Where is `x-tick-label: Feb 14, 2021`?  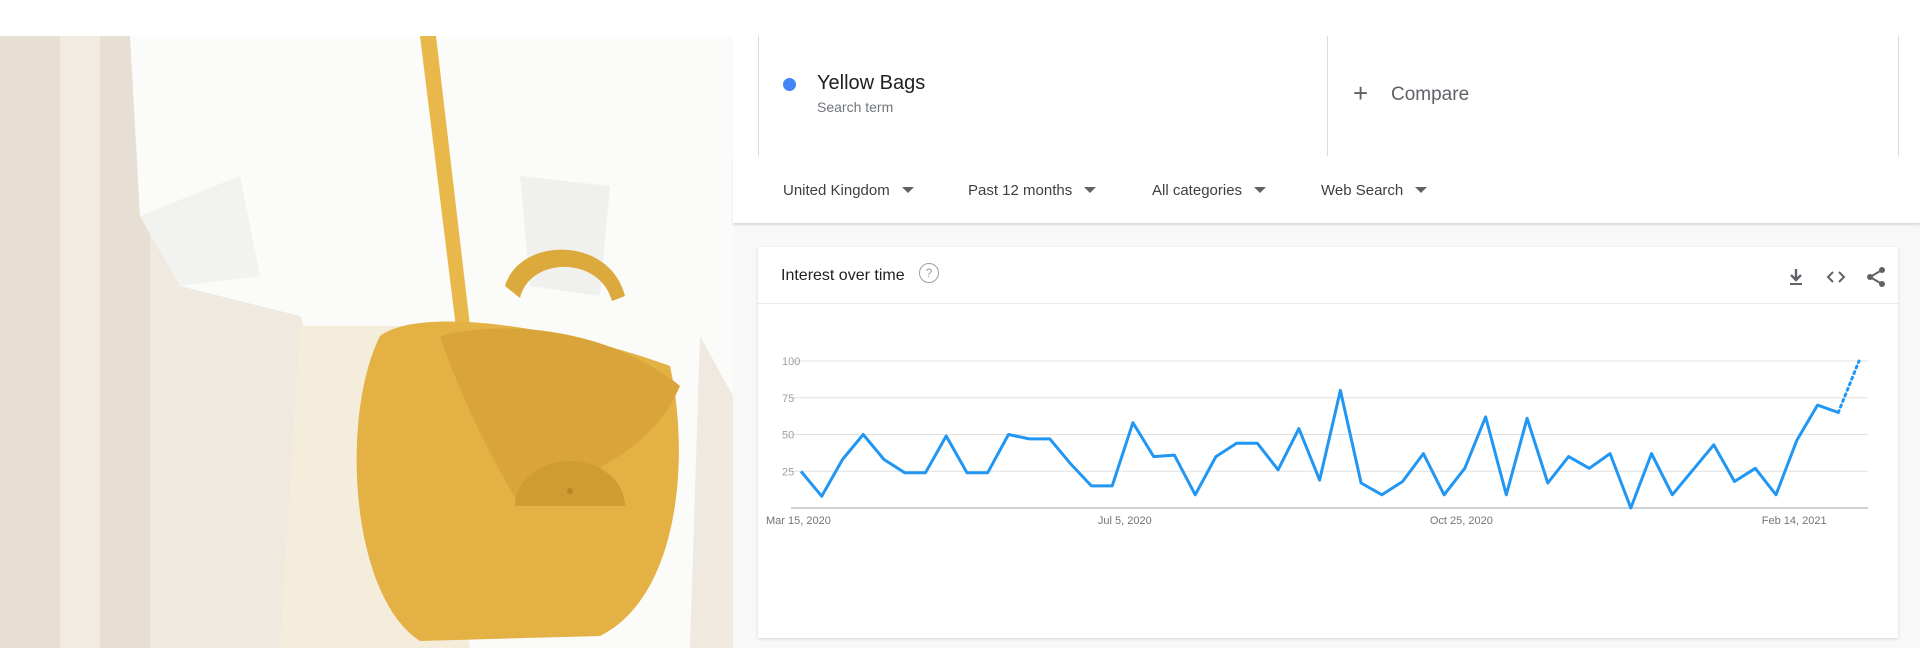
x-tick-label: Feb 14, 2021 is located at coordinates (1794, 521).